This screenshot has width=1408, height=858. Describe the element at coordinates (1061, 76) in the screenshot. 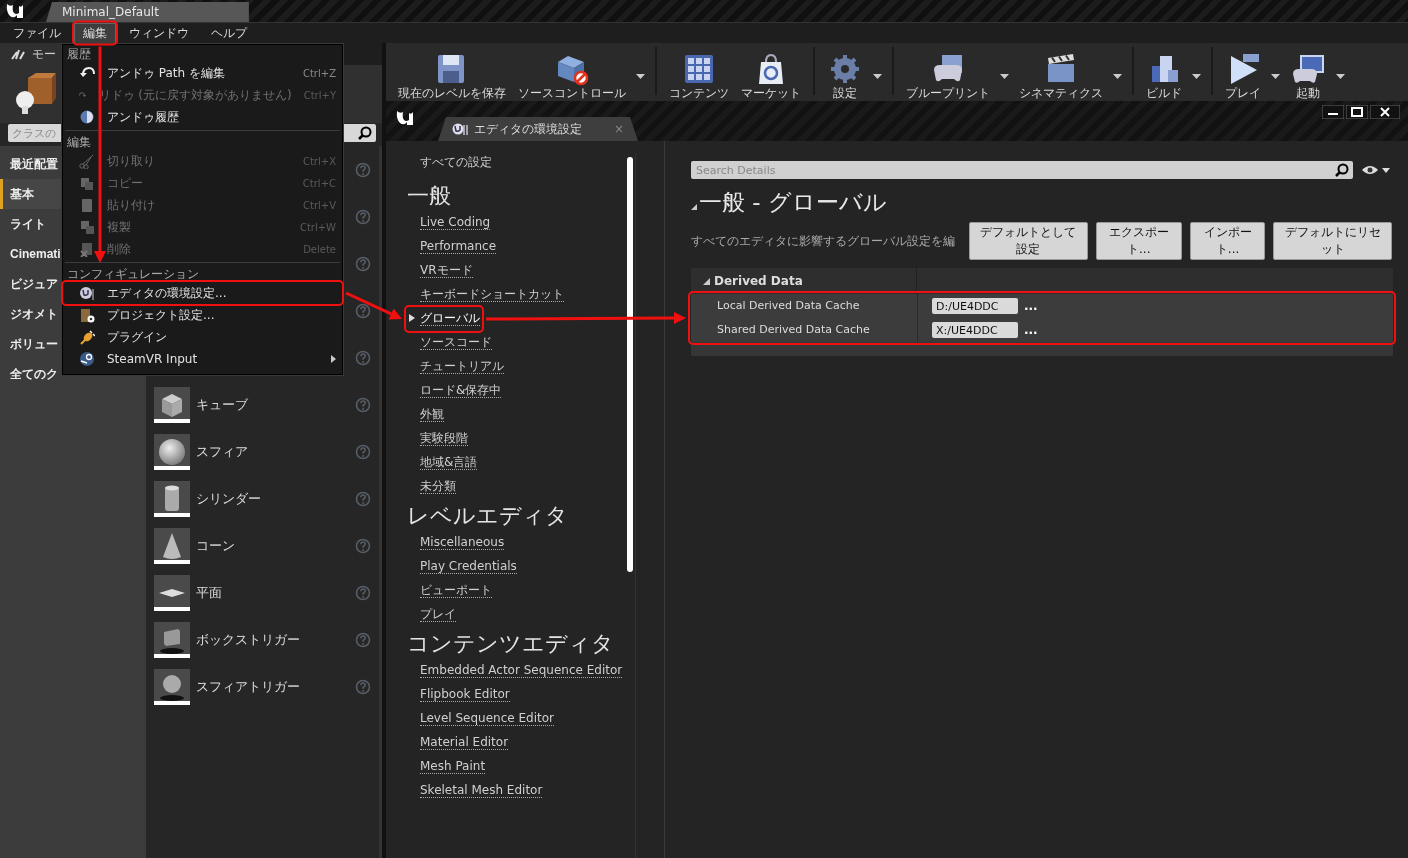

I see `toolbar-button: シネマティクス` at that location.